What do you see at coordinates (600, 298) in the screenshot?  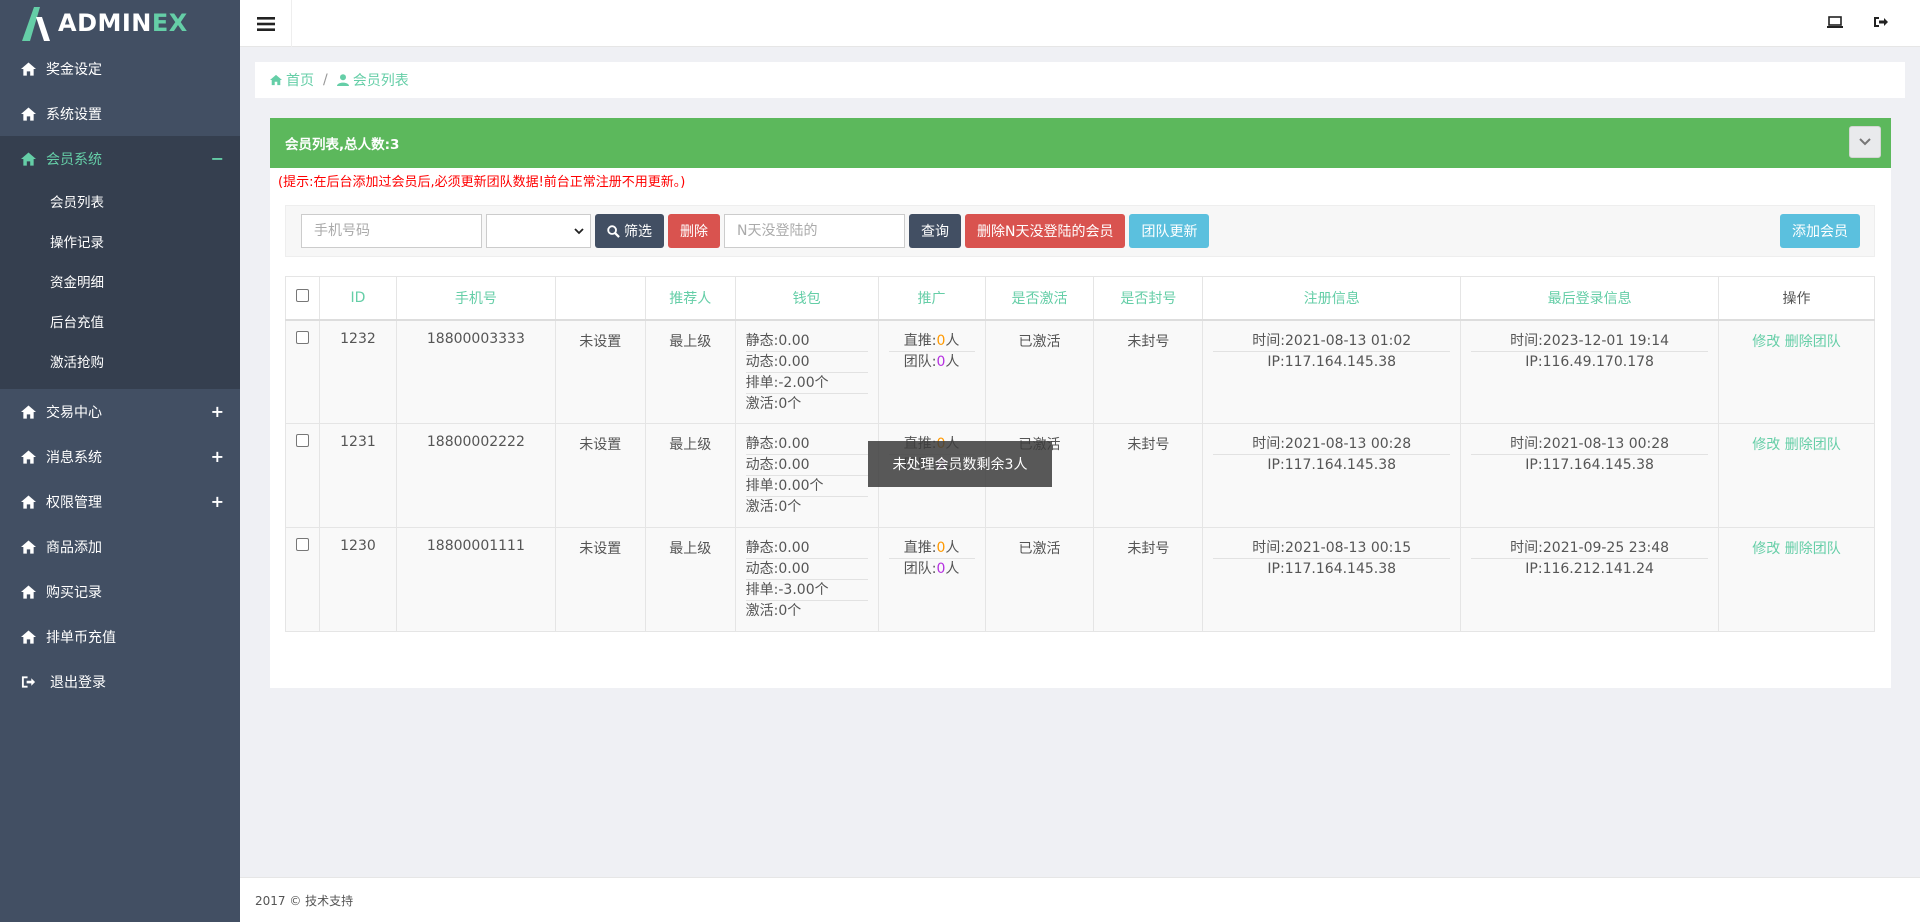 I see `column-header` at bounding box center [600, 298].